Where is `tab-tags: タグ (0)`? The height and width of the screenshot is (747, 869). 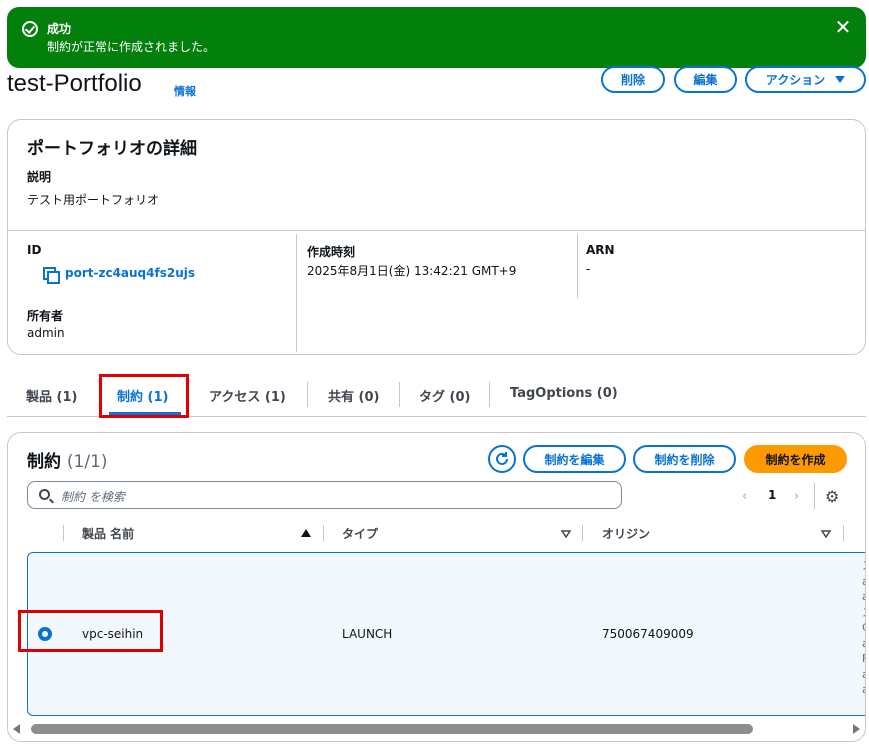
tab-tags: タグ (0) is located at coordinates (444, 395).